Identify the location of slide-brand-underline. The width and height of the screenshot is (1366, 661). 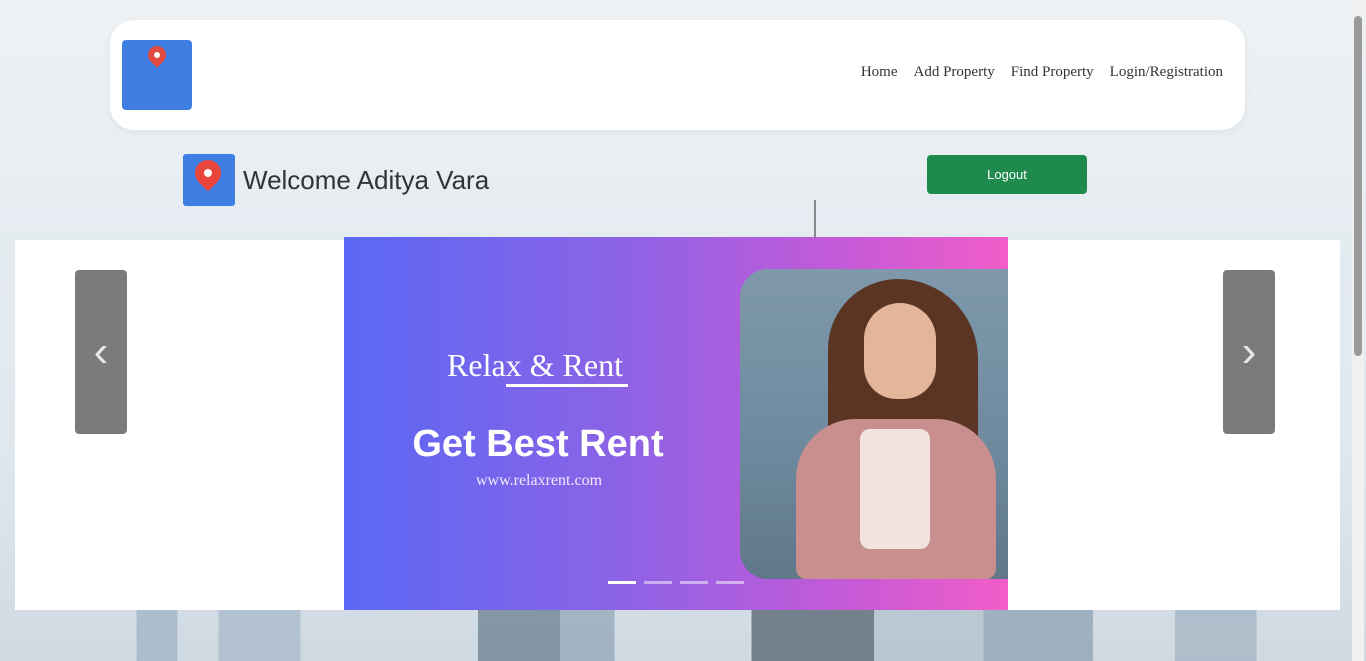
(567, 385).